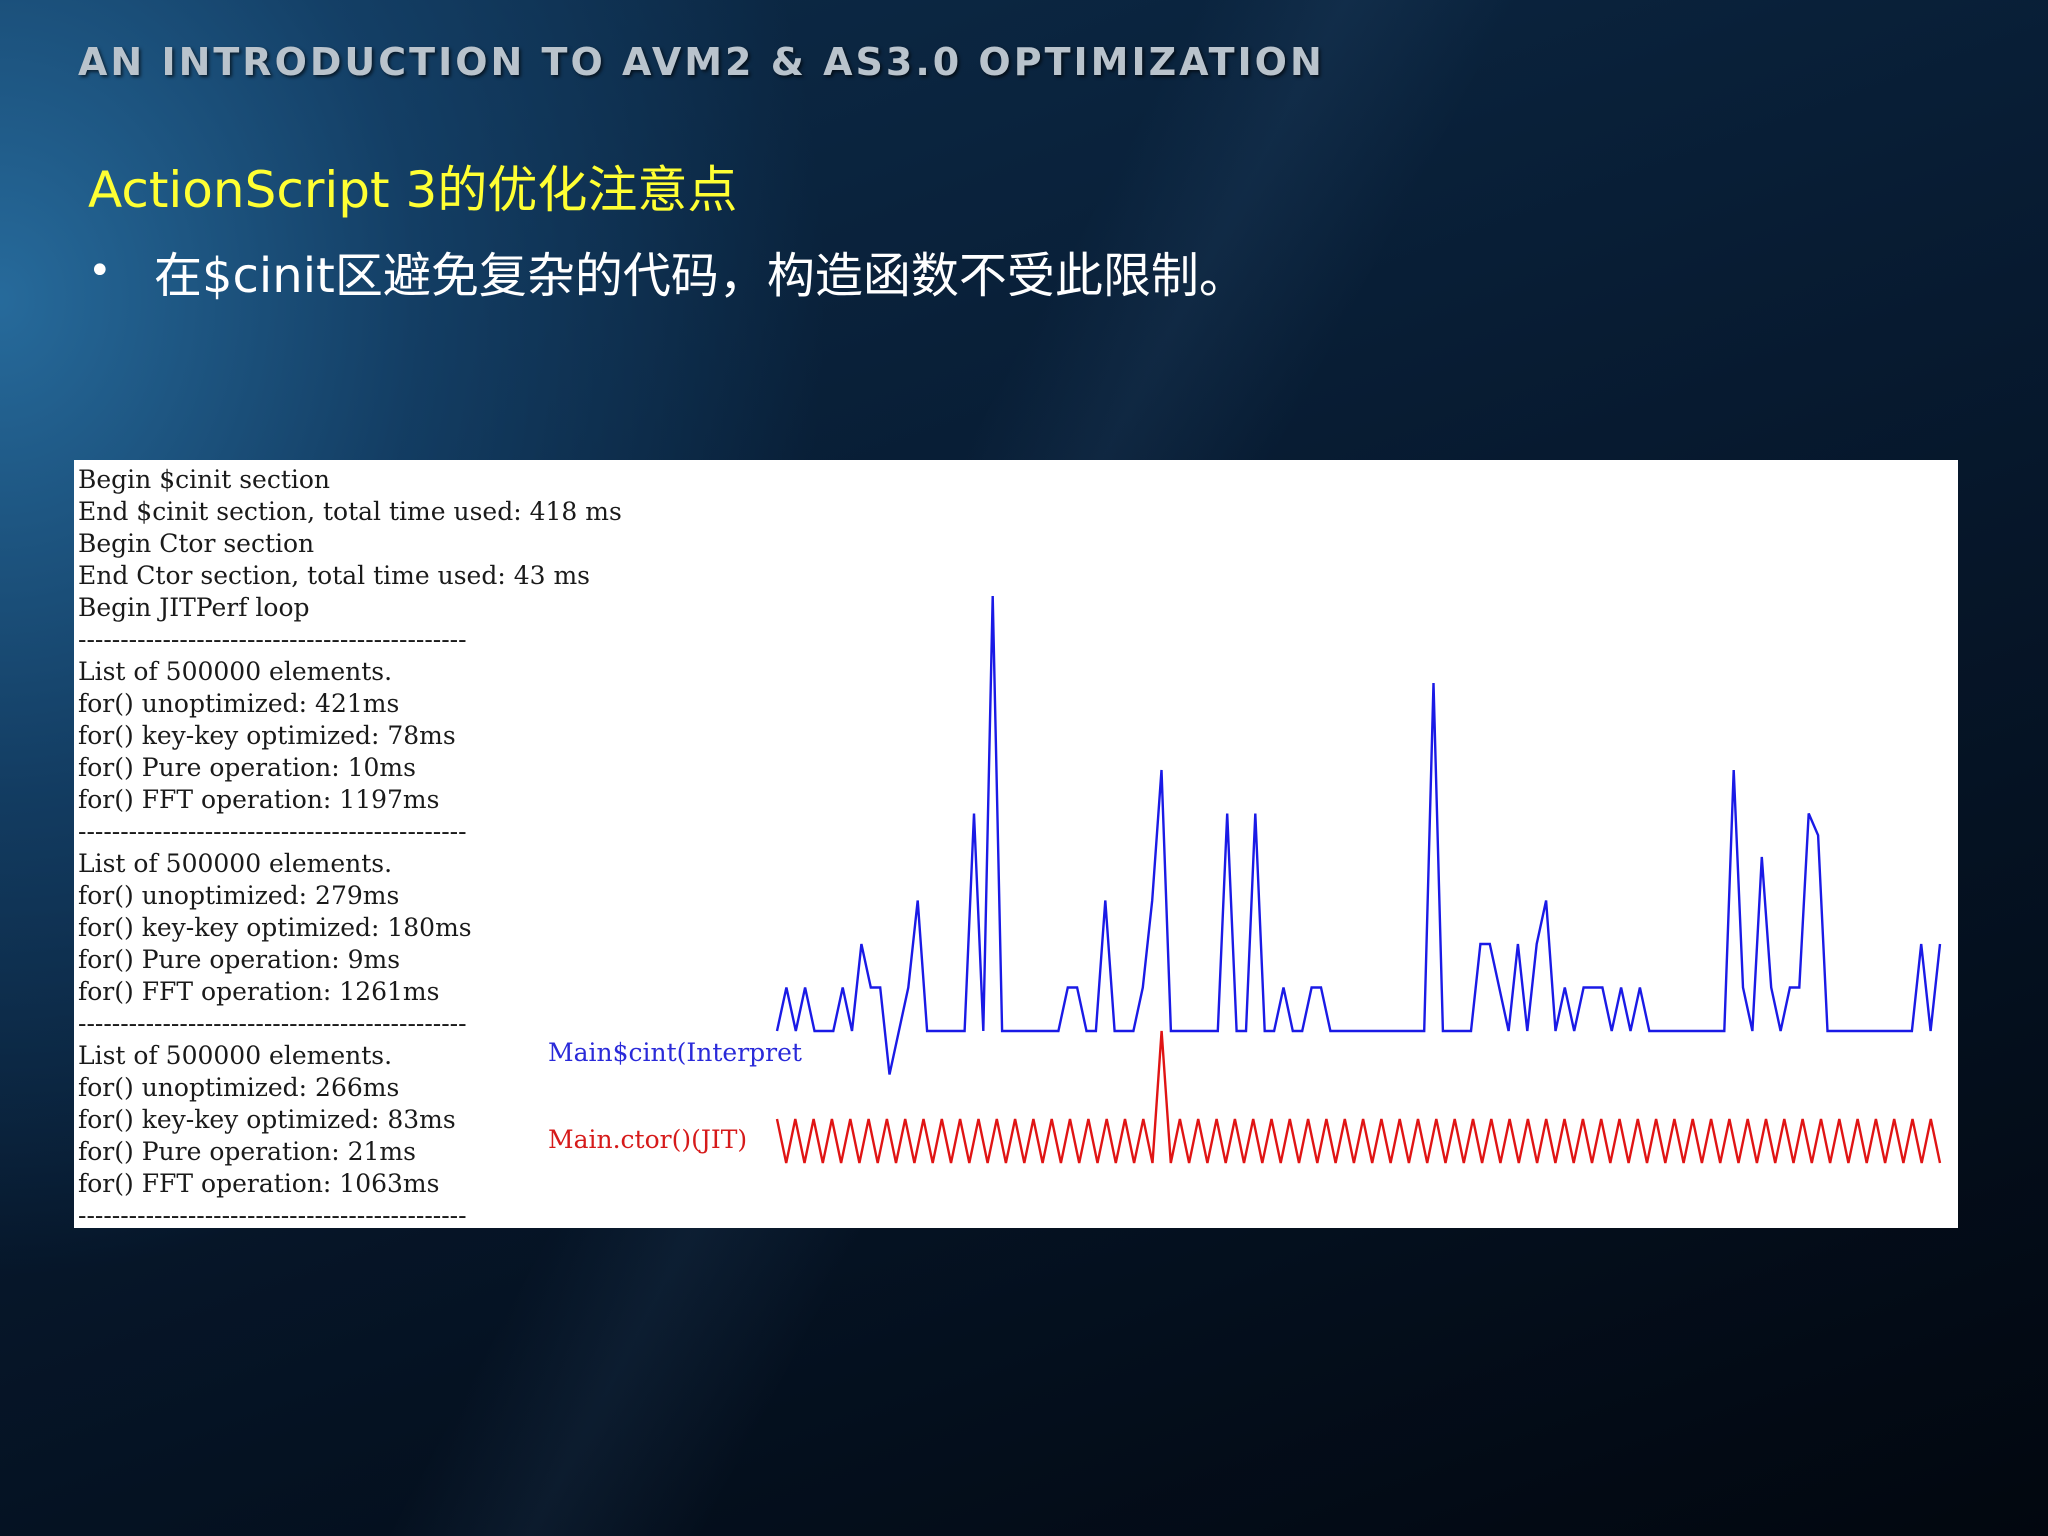 This screenshot has width=2048, height=1536. Describe the element at coordinates (700, 276) in the screenshot. I see `bullet-text: 在$cinit区避免复杂的代码，构造函数不受此限制。` at that location.